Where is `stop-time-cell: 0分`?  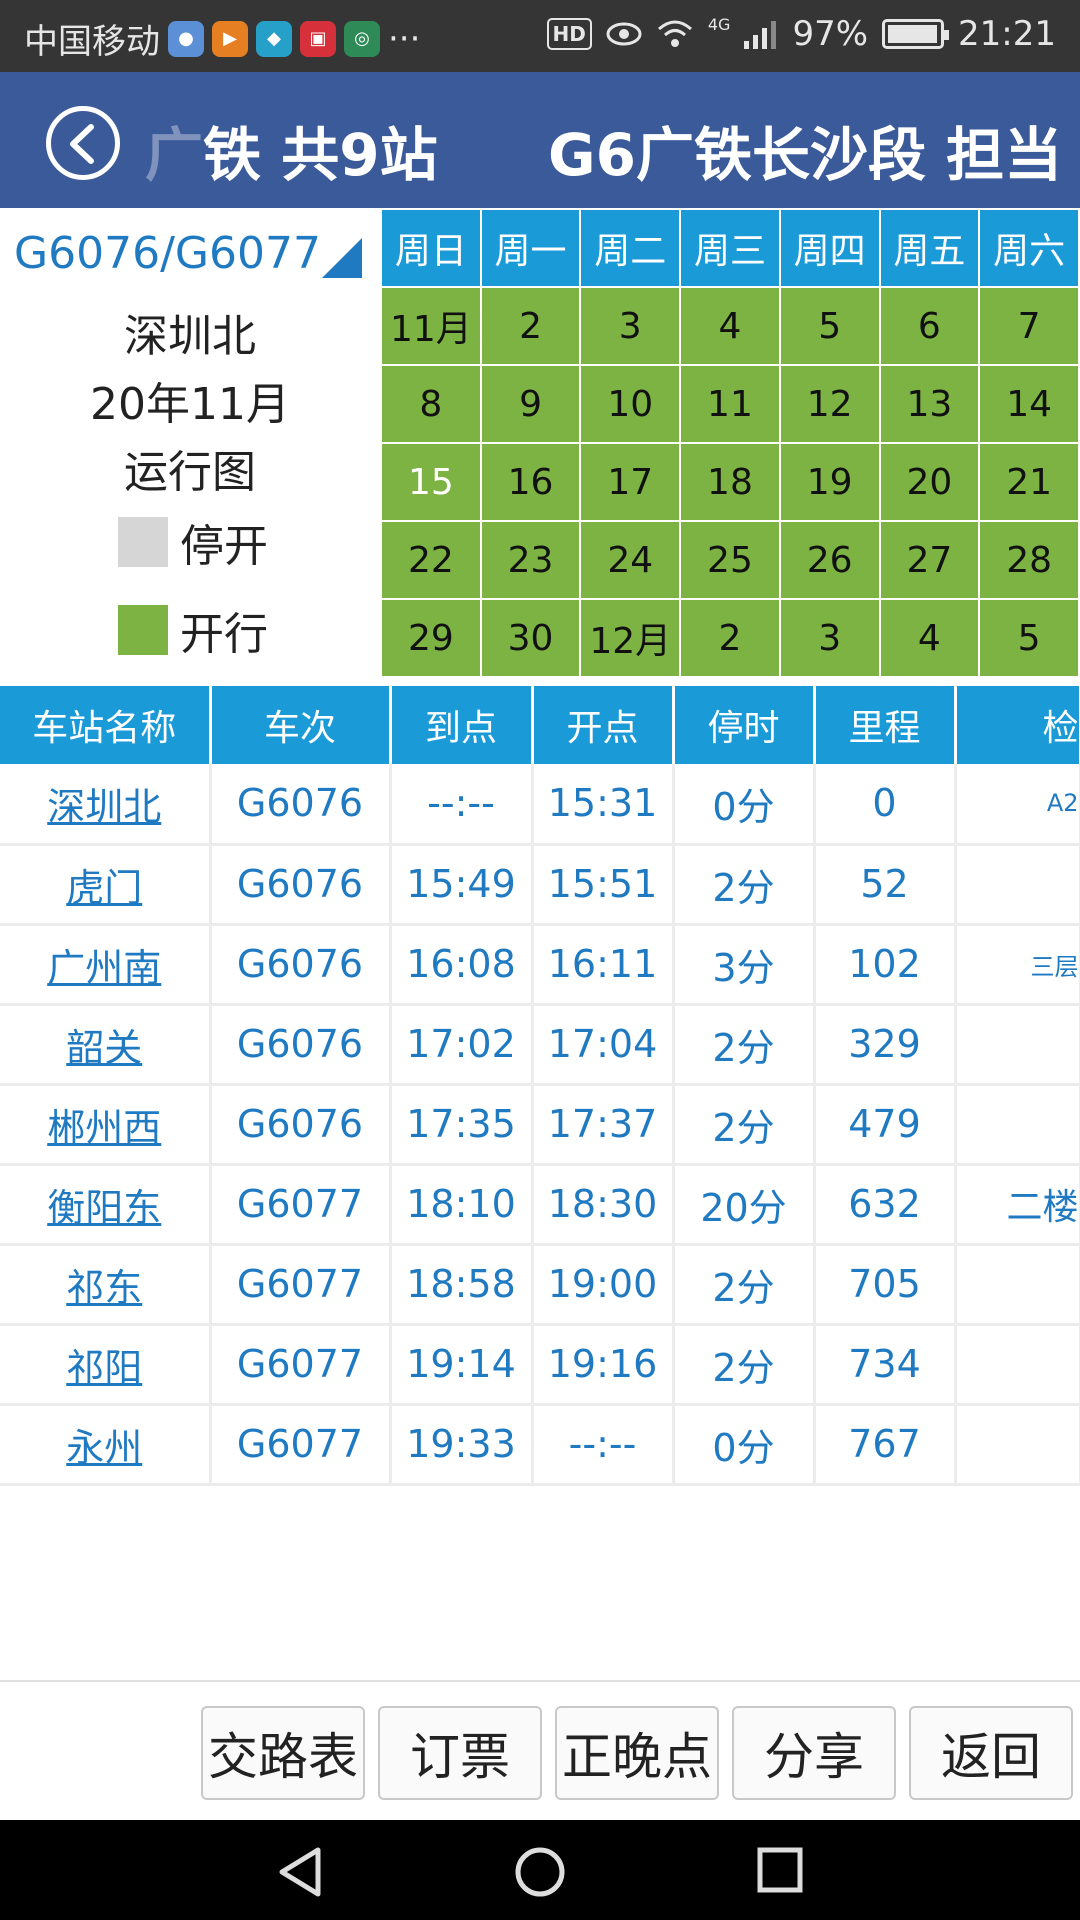
stop-time-cell: 0分 is located at coordinates (744, 1445).